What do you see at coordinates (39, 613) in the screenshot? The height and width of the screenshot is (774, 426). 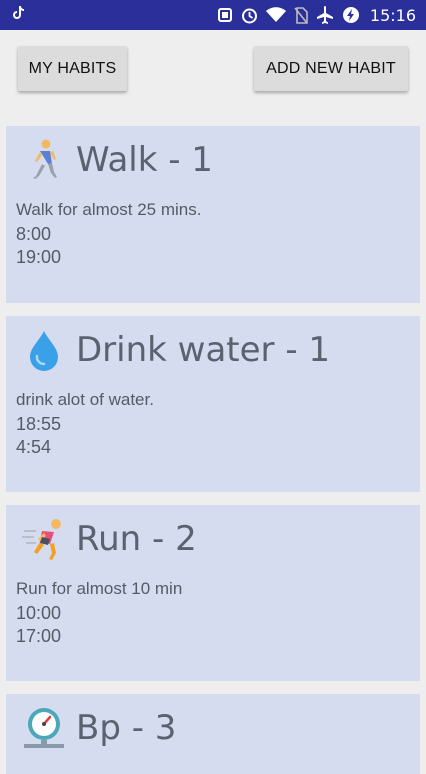 I see `habit-time: 10:00` at bounding box center [39, 613].